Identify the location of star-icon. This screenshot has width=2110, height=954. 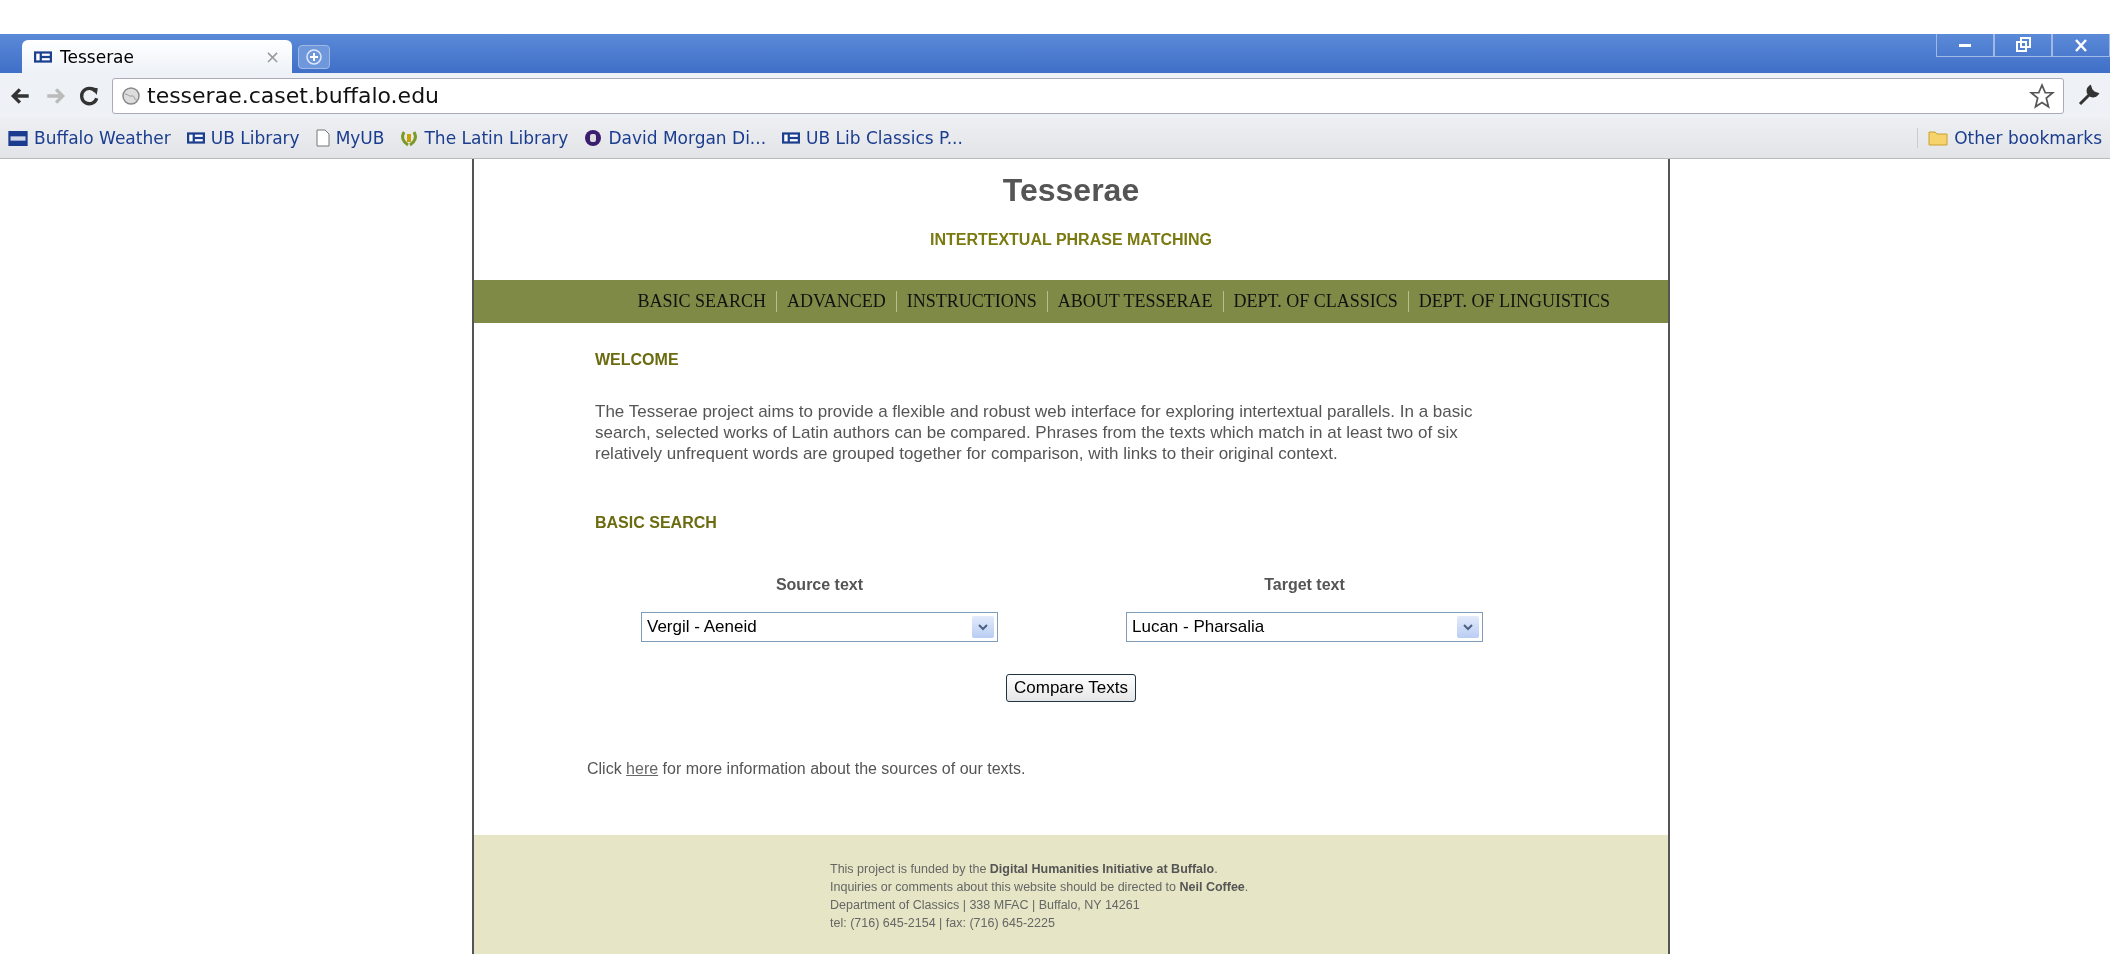
(2042, 95).